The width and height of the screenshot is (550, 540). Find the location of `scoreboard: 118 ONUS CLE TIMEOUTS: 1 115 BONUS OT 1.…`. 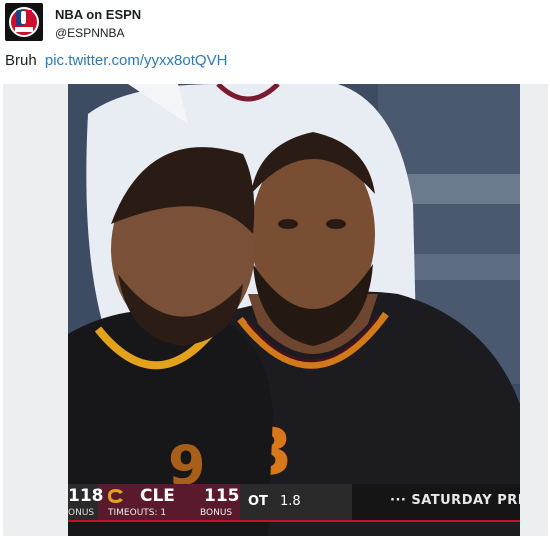

scoreboard: 118 ONUS CLE TIMEOUTS: 1 115 BONUS OT 1.… is located at coordinates (294, 503).